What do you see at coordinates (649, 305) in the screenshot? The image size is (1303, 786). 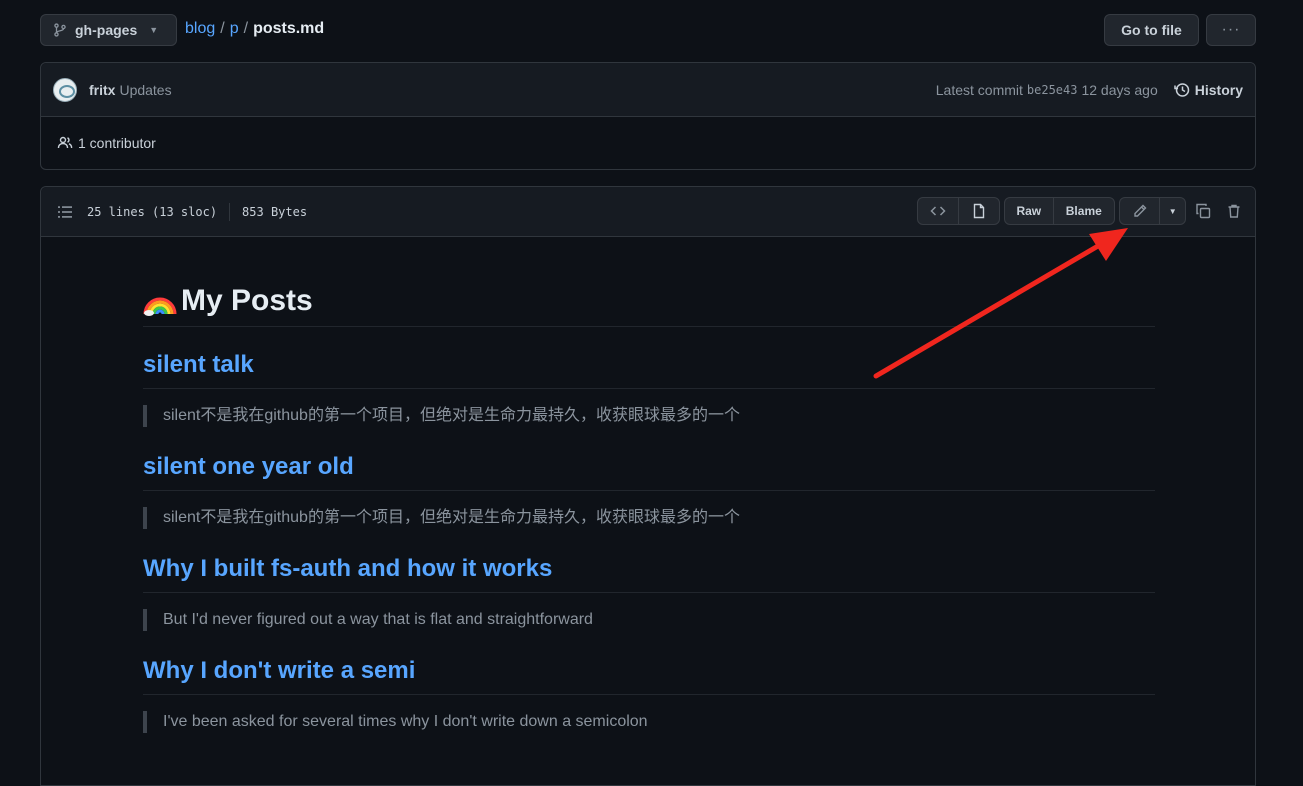 I see `page-title: My Posts` at bounding box center [649, 305].